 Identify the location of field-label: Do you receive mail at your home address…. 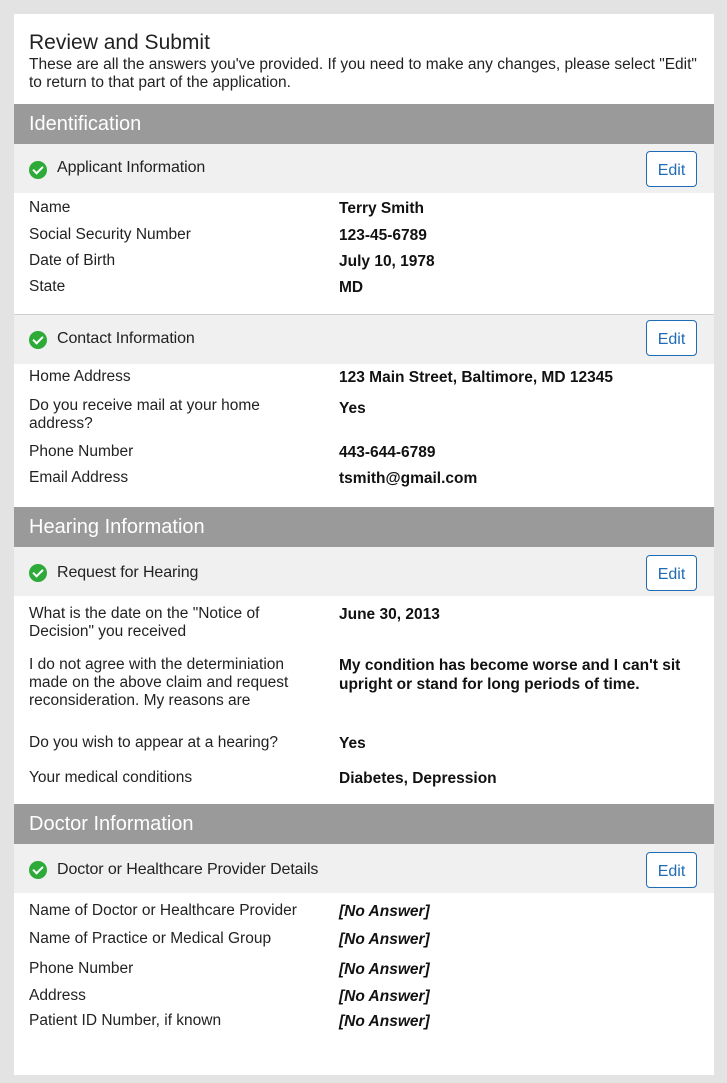
(144, 414).